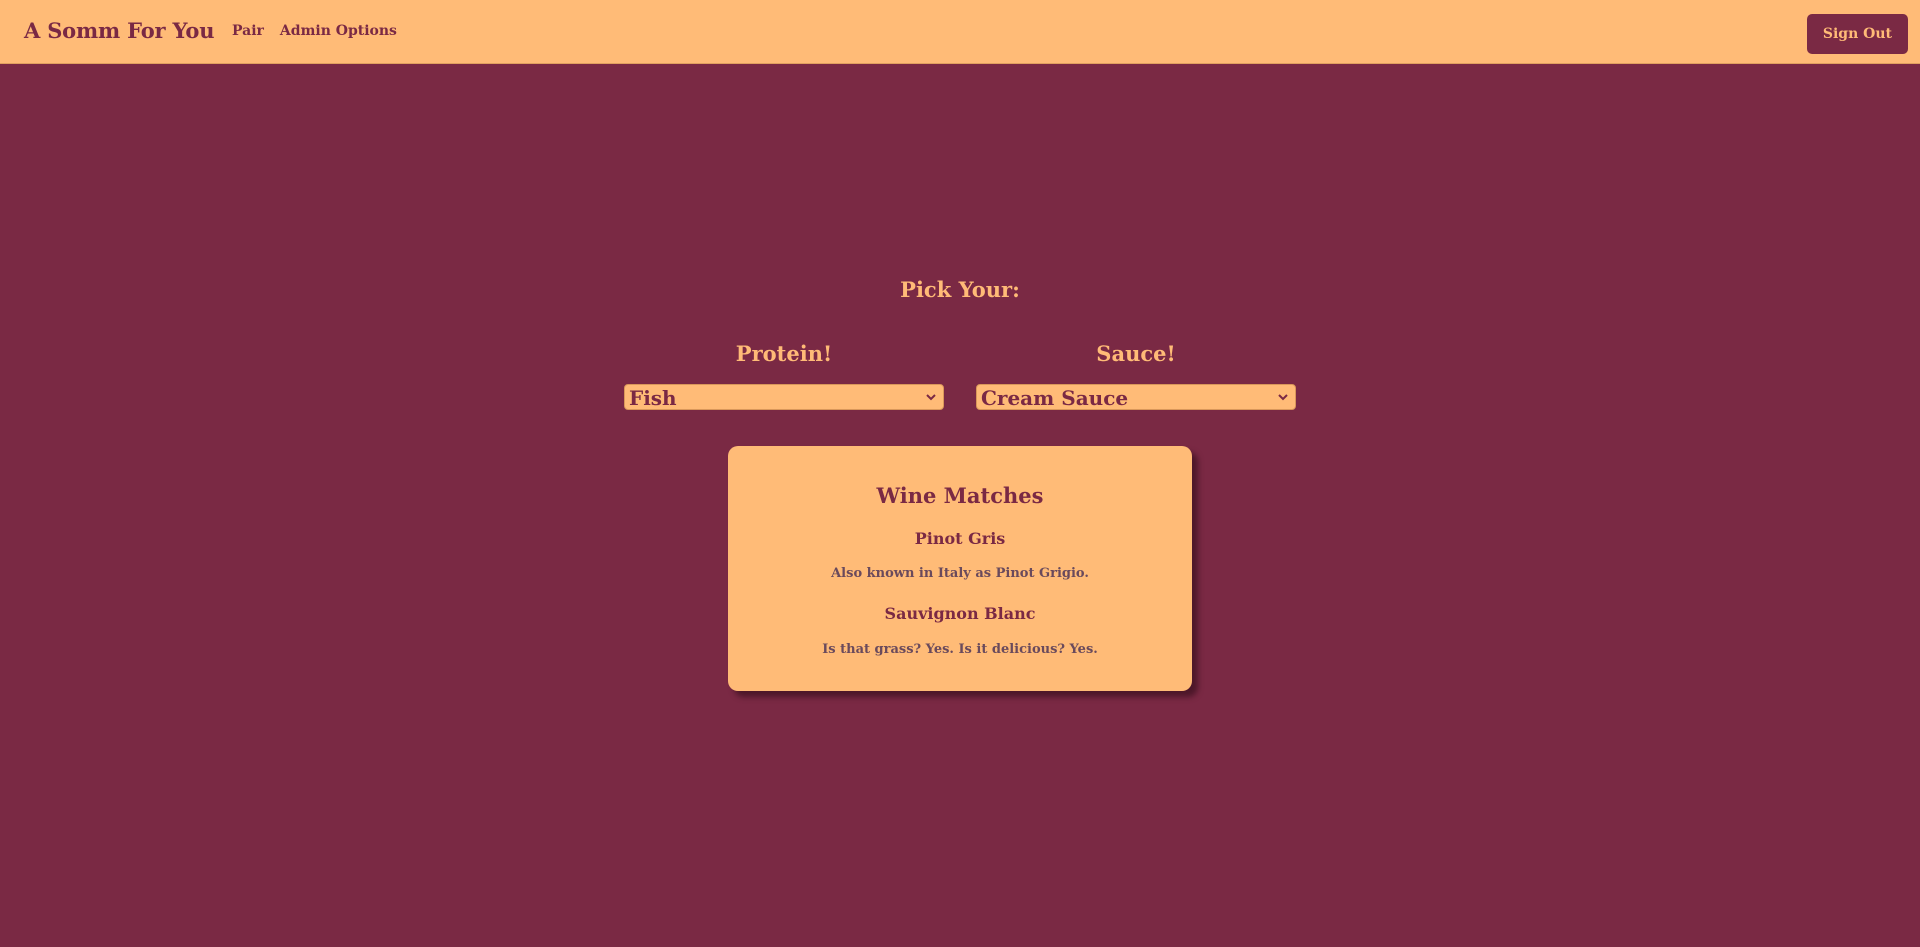  I want to click on wine-name: Pinot Gris, so click(960, 538).